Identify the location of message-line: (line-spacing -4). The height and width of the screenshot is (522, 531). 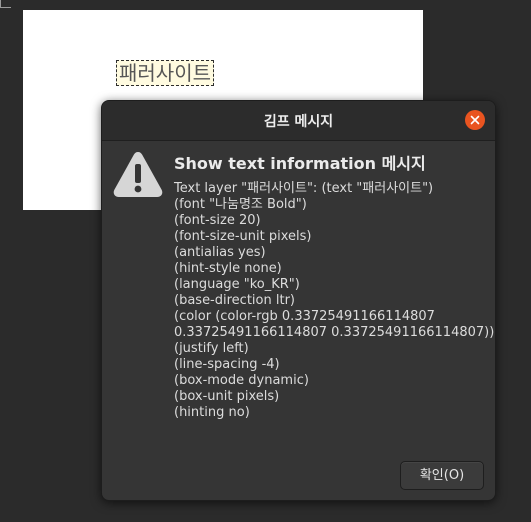
(227, 364).